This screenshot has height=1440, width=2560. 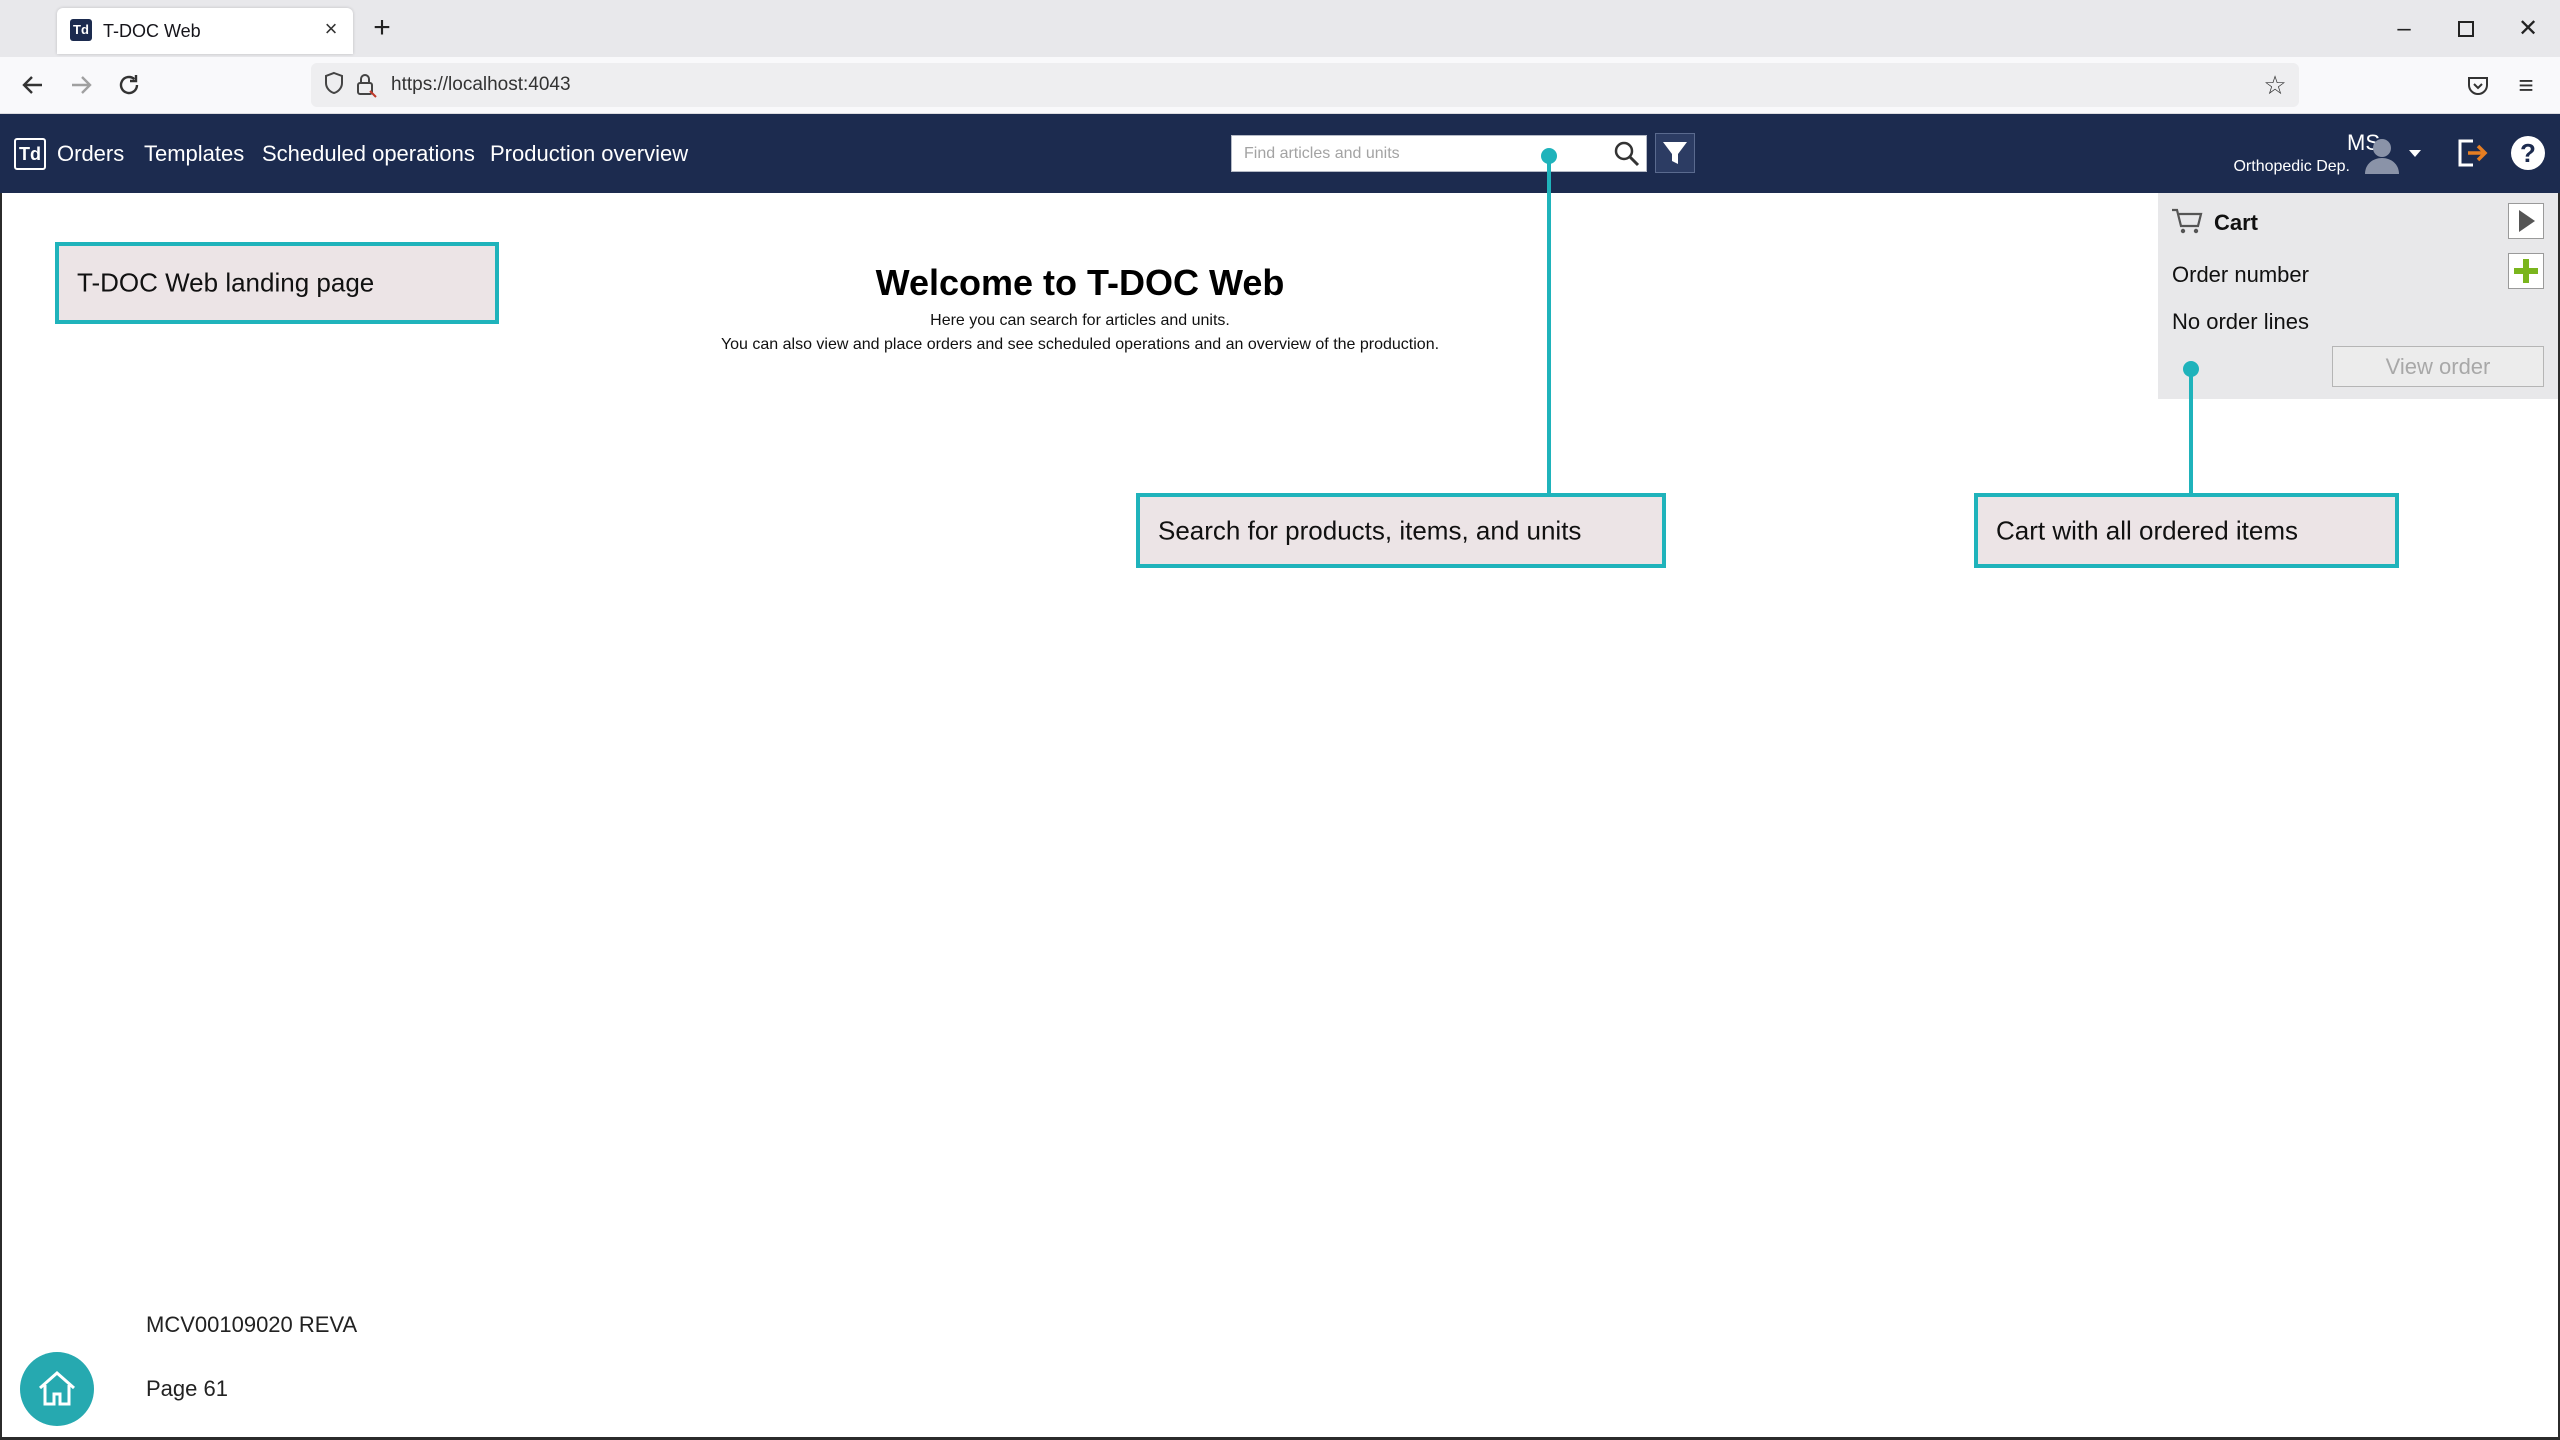 I want to click on close-tab-icon: ×, so click(x=331, y=30).